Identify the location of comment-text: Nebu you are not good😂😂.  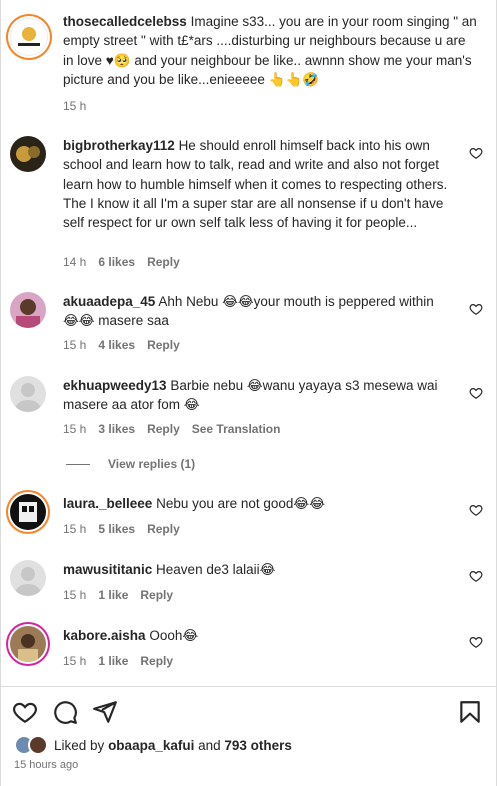
(240, 503).